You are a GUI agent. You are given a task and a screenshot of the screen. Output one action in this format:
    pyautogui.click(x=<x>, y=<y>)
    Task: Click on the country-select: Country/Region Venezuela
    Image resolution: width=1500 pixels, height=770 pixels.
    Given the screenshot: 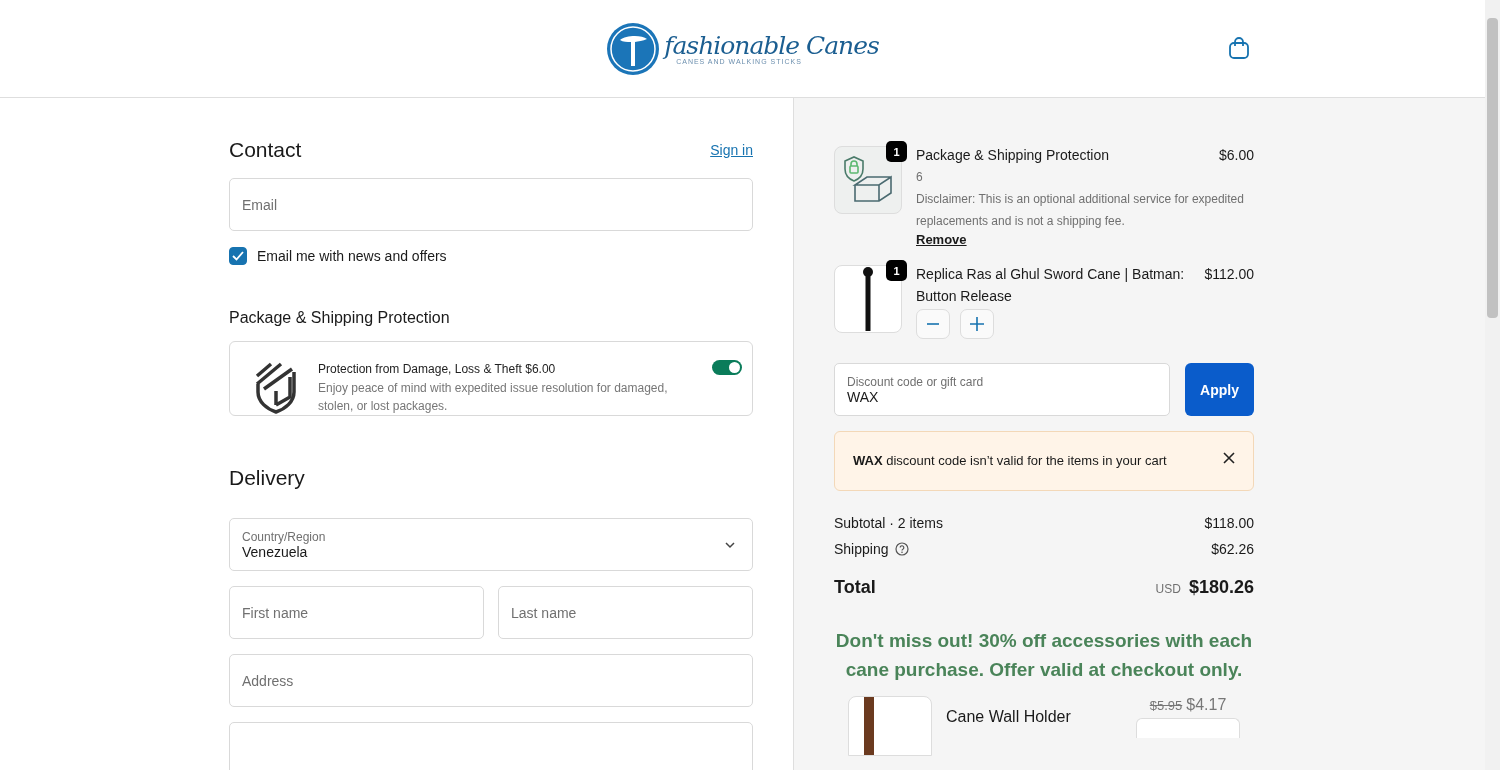 What is the action you would take?
    pyautogui.click(x=491, y=544)
    